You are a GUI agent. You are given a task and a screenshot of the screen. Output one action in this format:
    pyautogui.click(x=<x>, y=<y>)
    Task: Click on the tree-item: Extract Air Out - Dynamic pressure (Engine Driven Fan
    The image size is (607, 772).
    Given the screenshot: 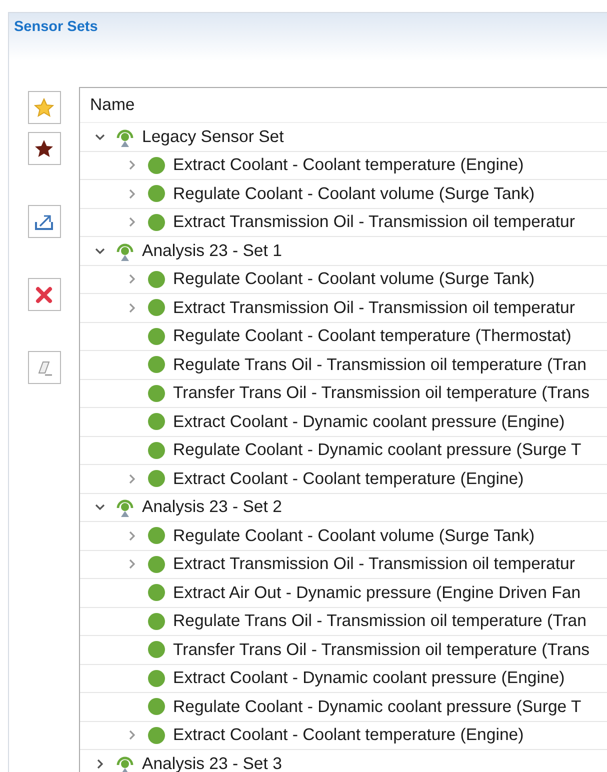 What is the action you would take?
    pyautogui.click(x=377, y=592)
    